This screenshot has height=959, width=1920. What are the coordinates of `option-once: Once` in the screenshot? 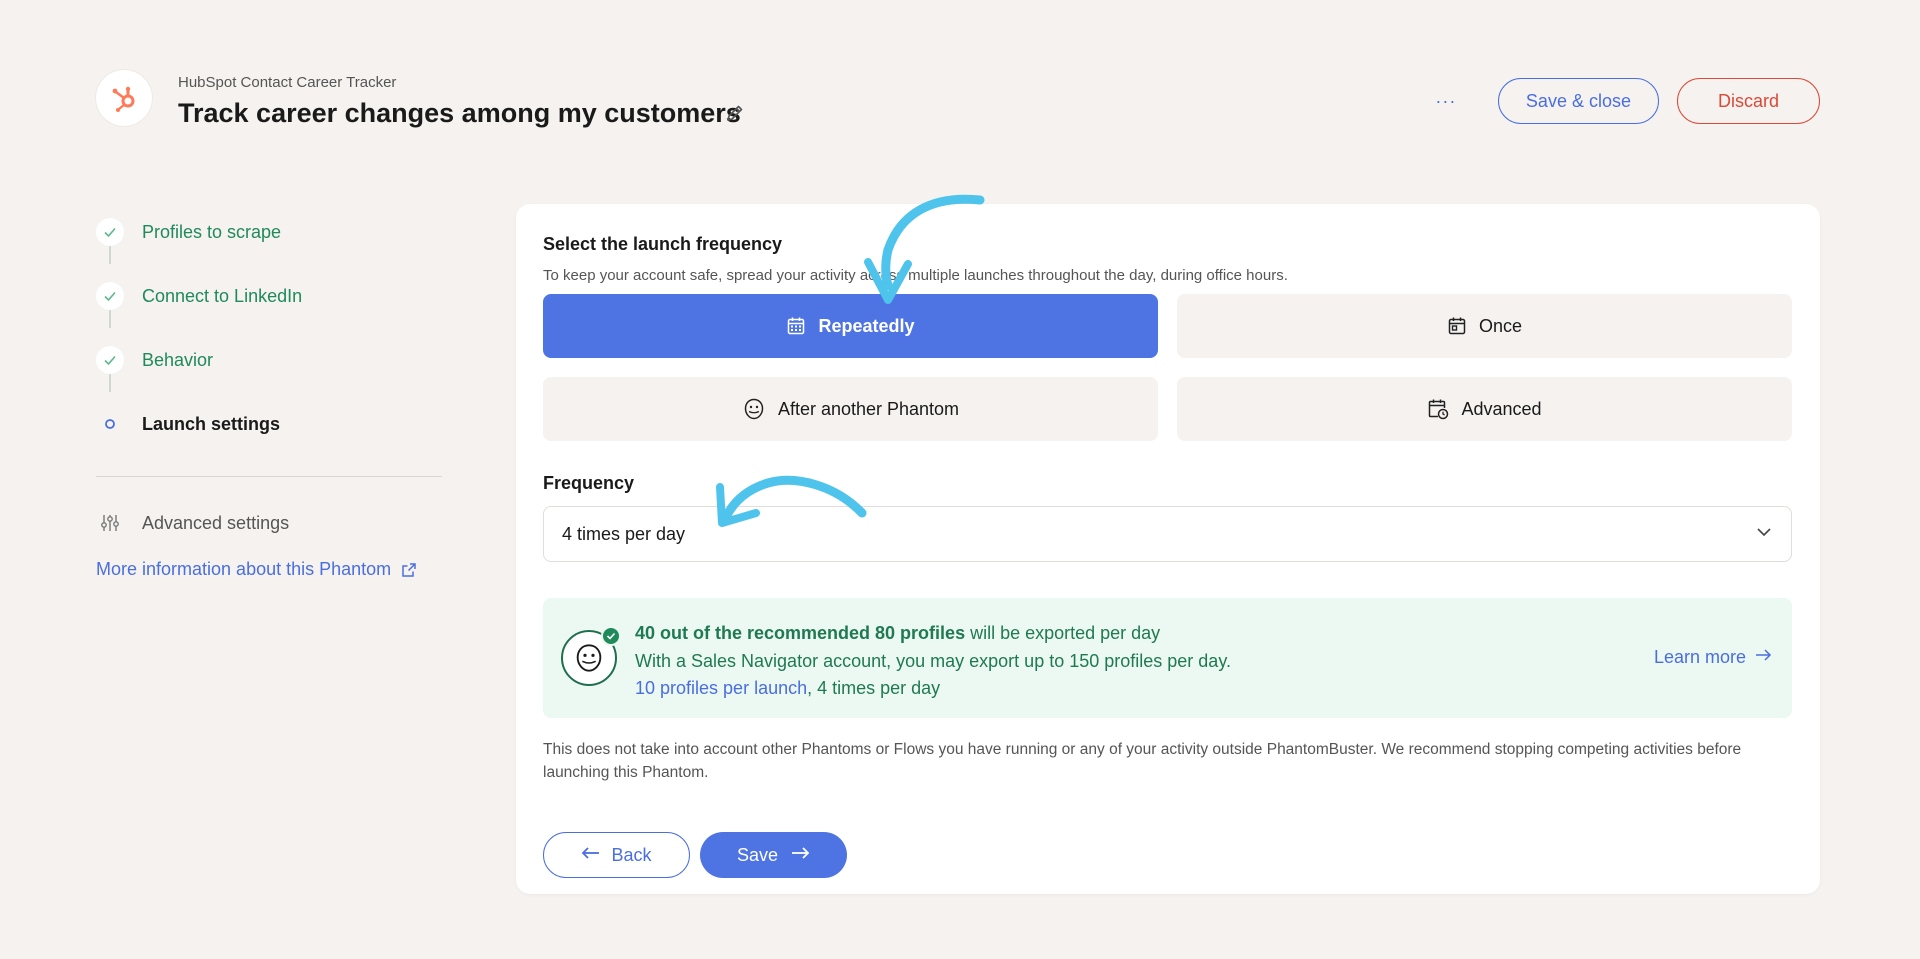 It's located at (1484, 326).